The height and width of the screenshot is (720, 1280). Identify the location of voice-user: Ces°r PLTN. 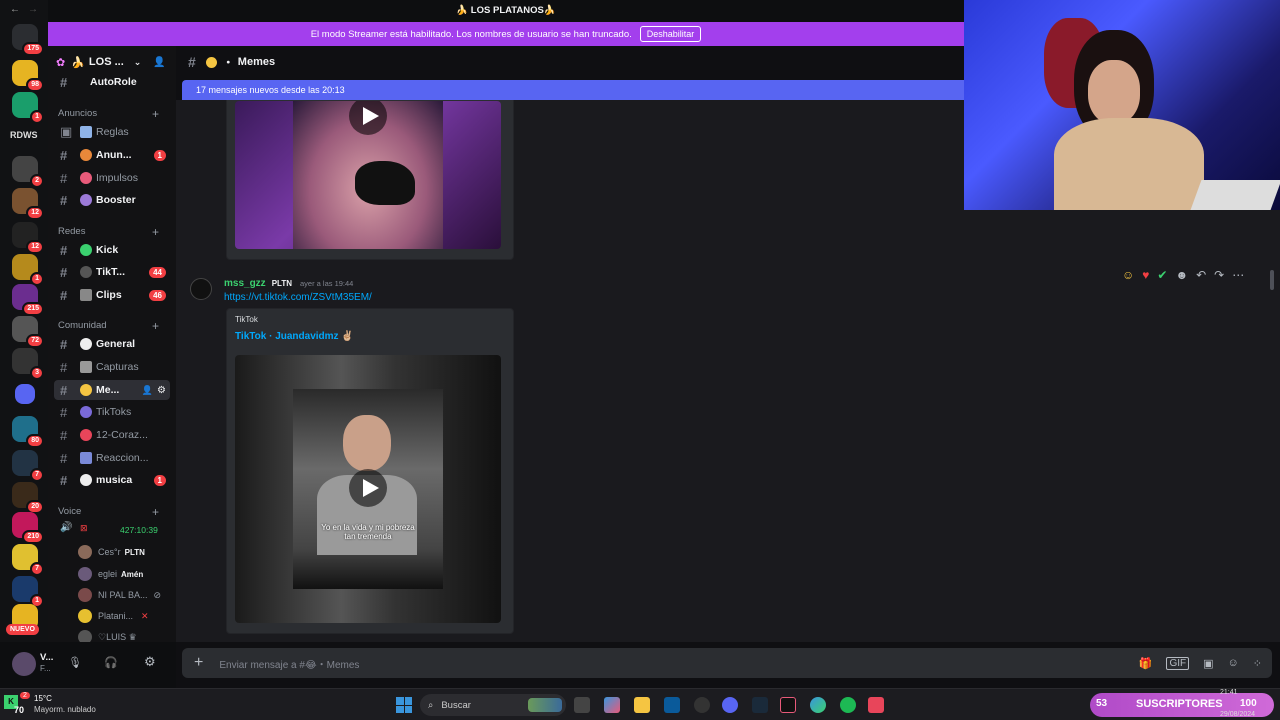
(111, 552).